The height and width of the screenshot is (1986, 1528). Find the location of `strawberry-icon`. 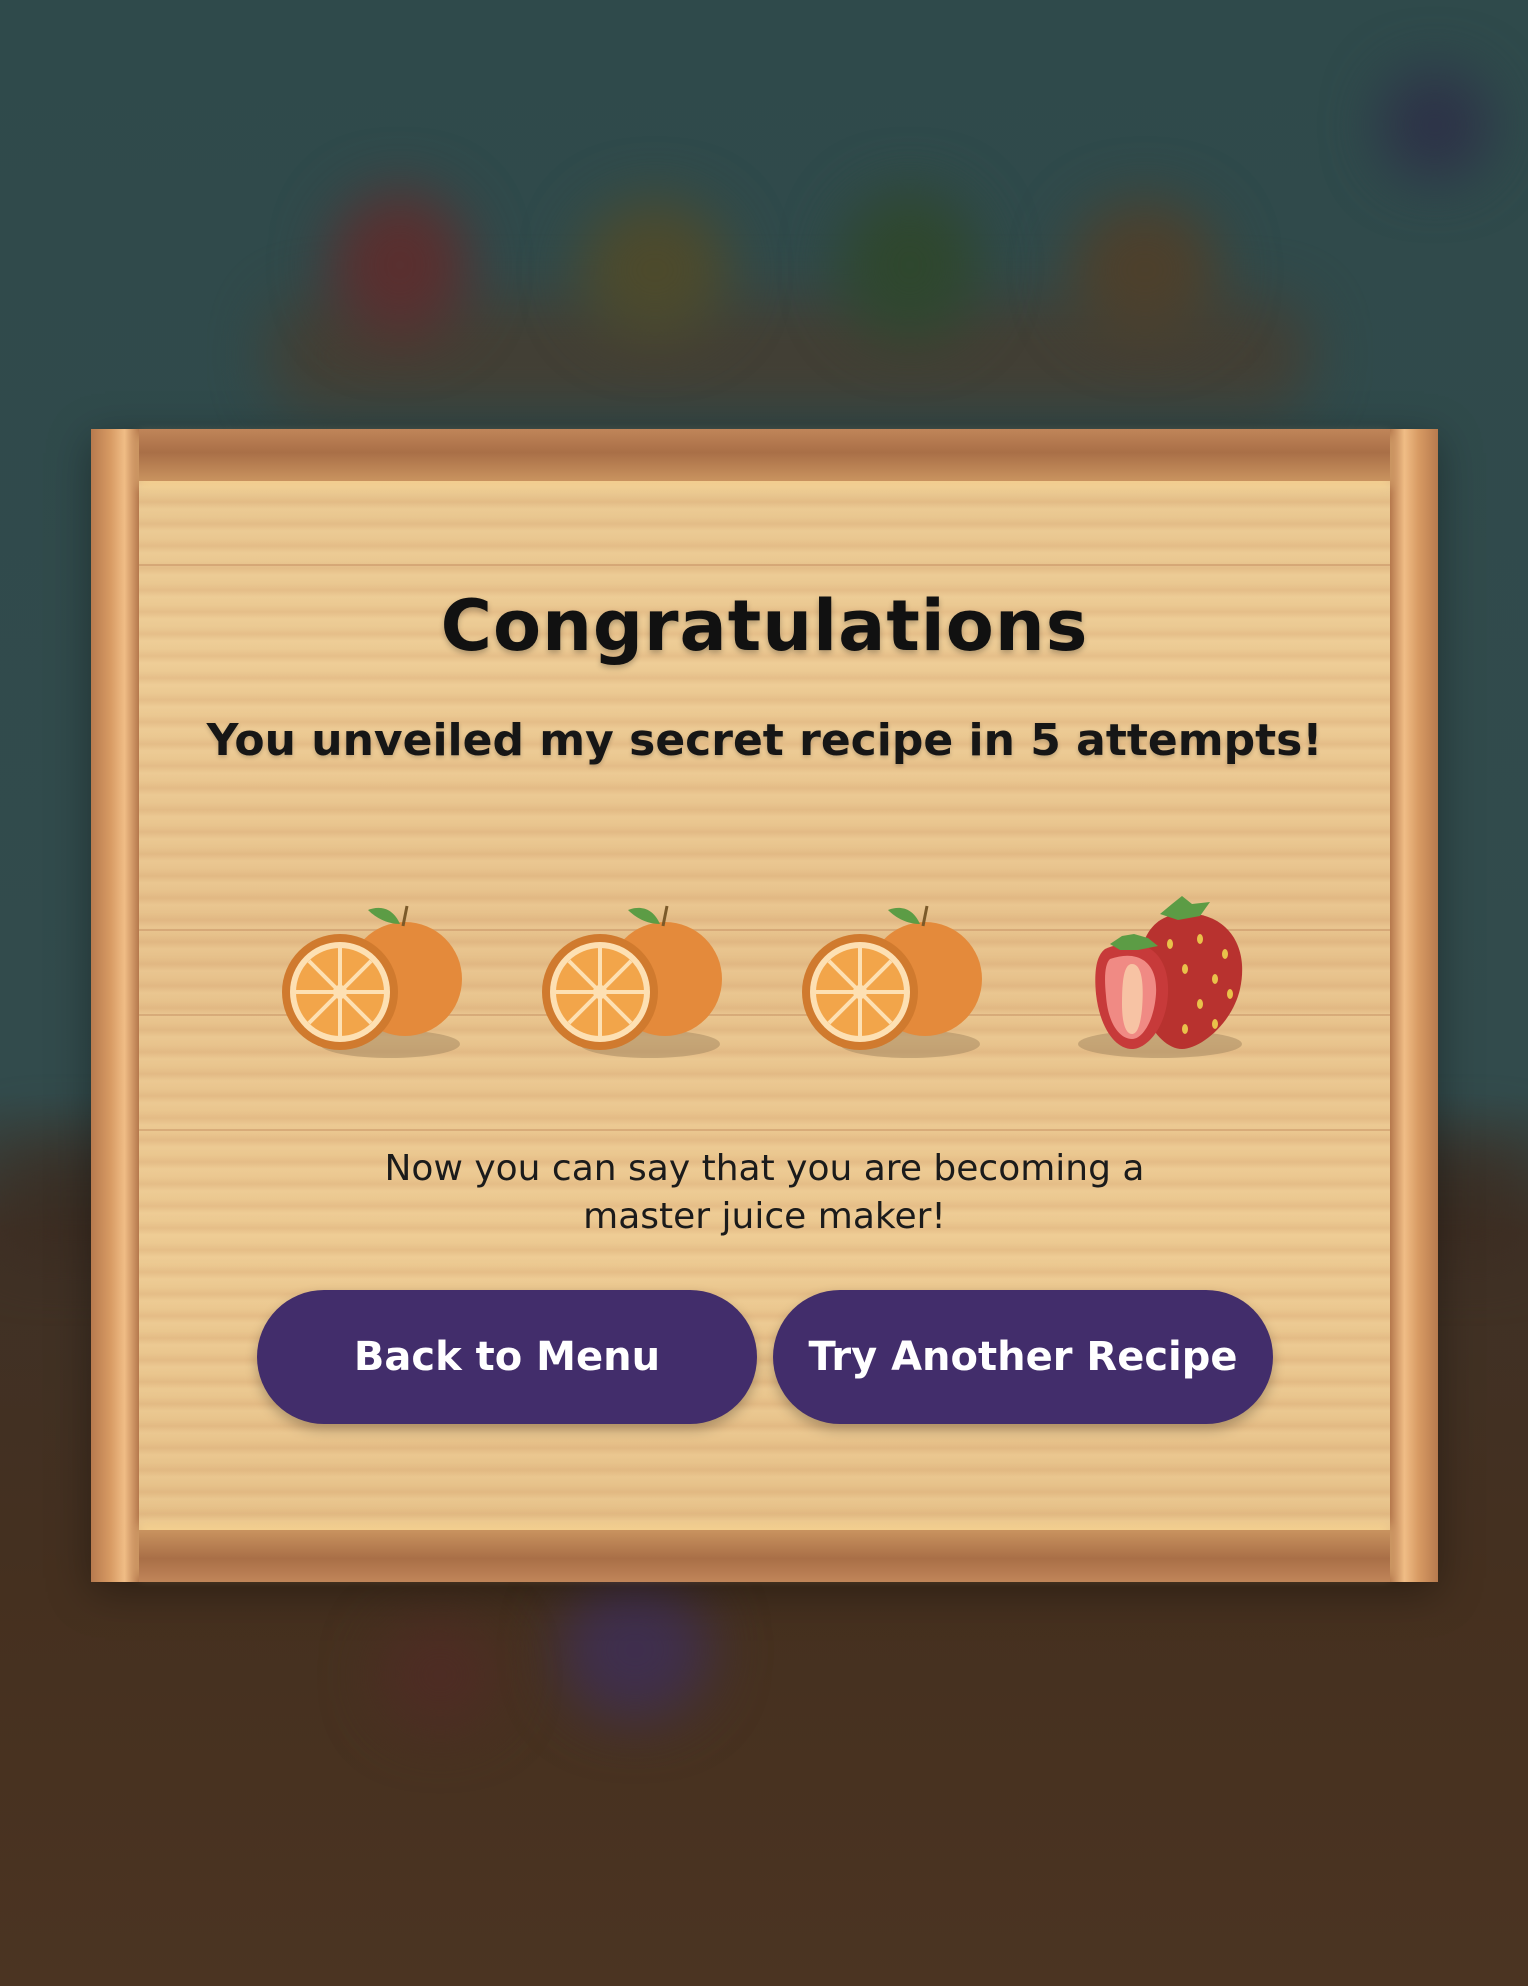

strawberry-icon is located at coordinates (1160, 974).